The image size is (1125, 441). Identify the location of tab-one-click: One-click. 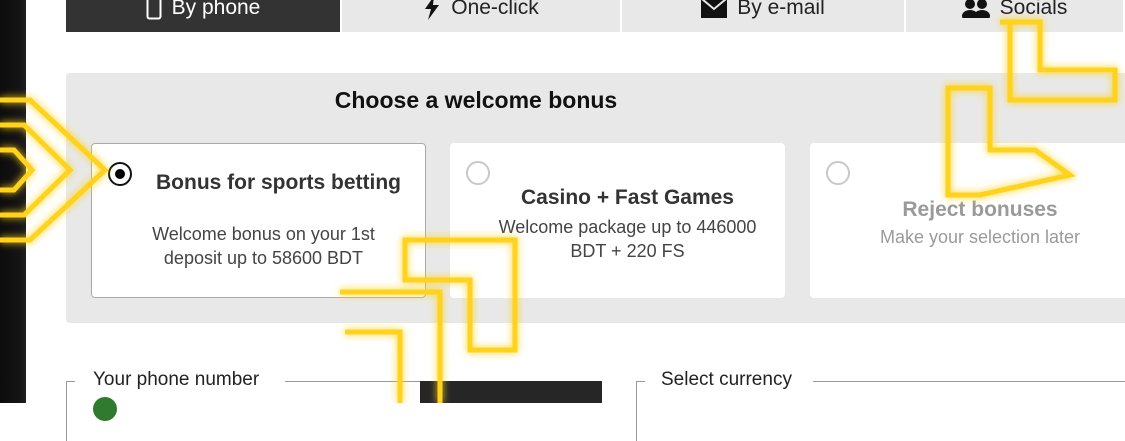
(482, 16).